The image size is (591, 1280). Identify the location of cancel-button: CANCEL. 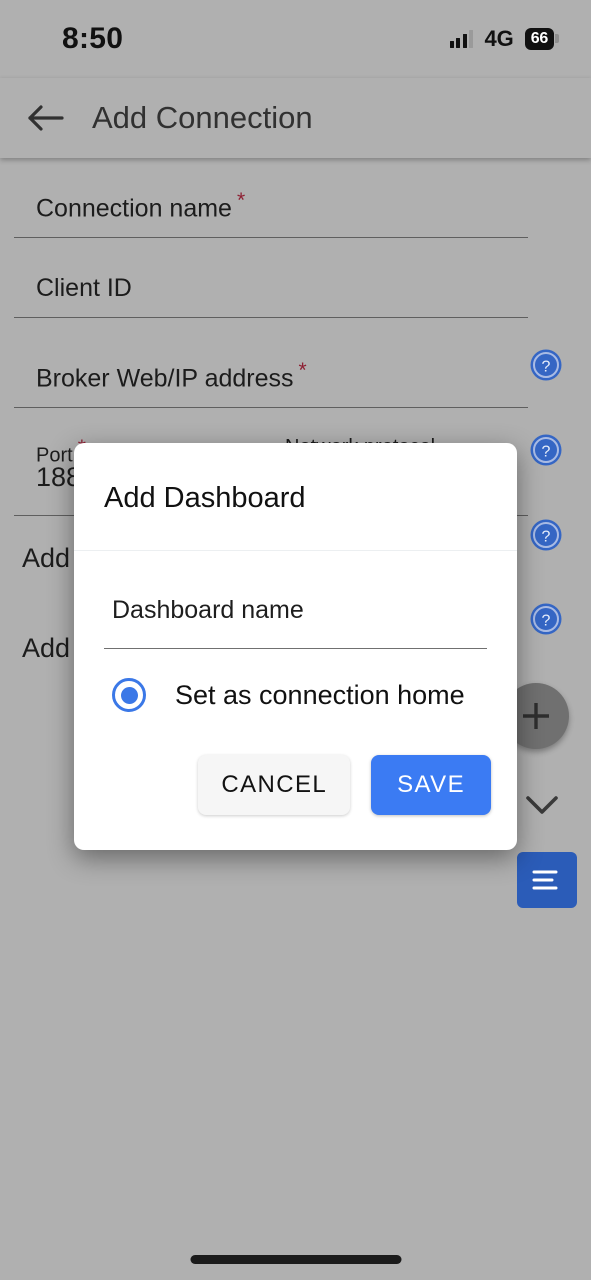
(274, 785).